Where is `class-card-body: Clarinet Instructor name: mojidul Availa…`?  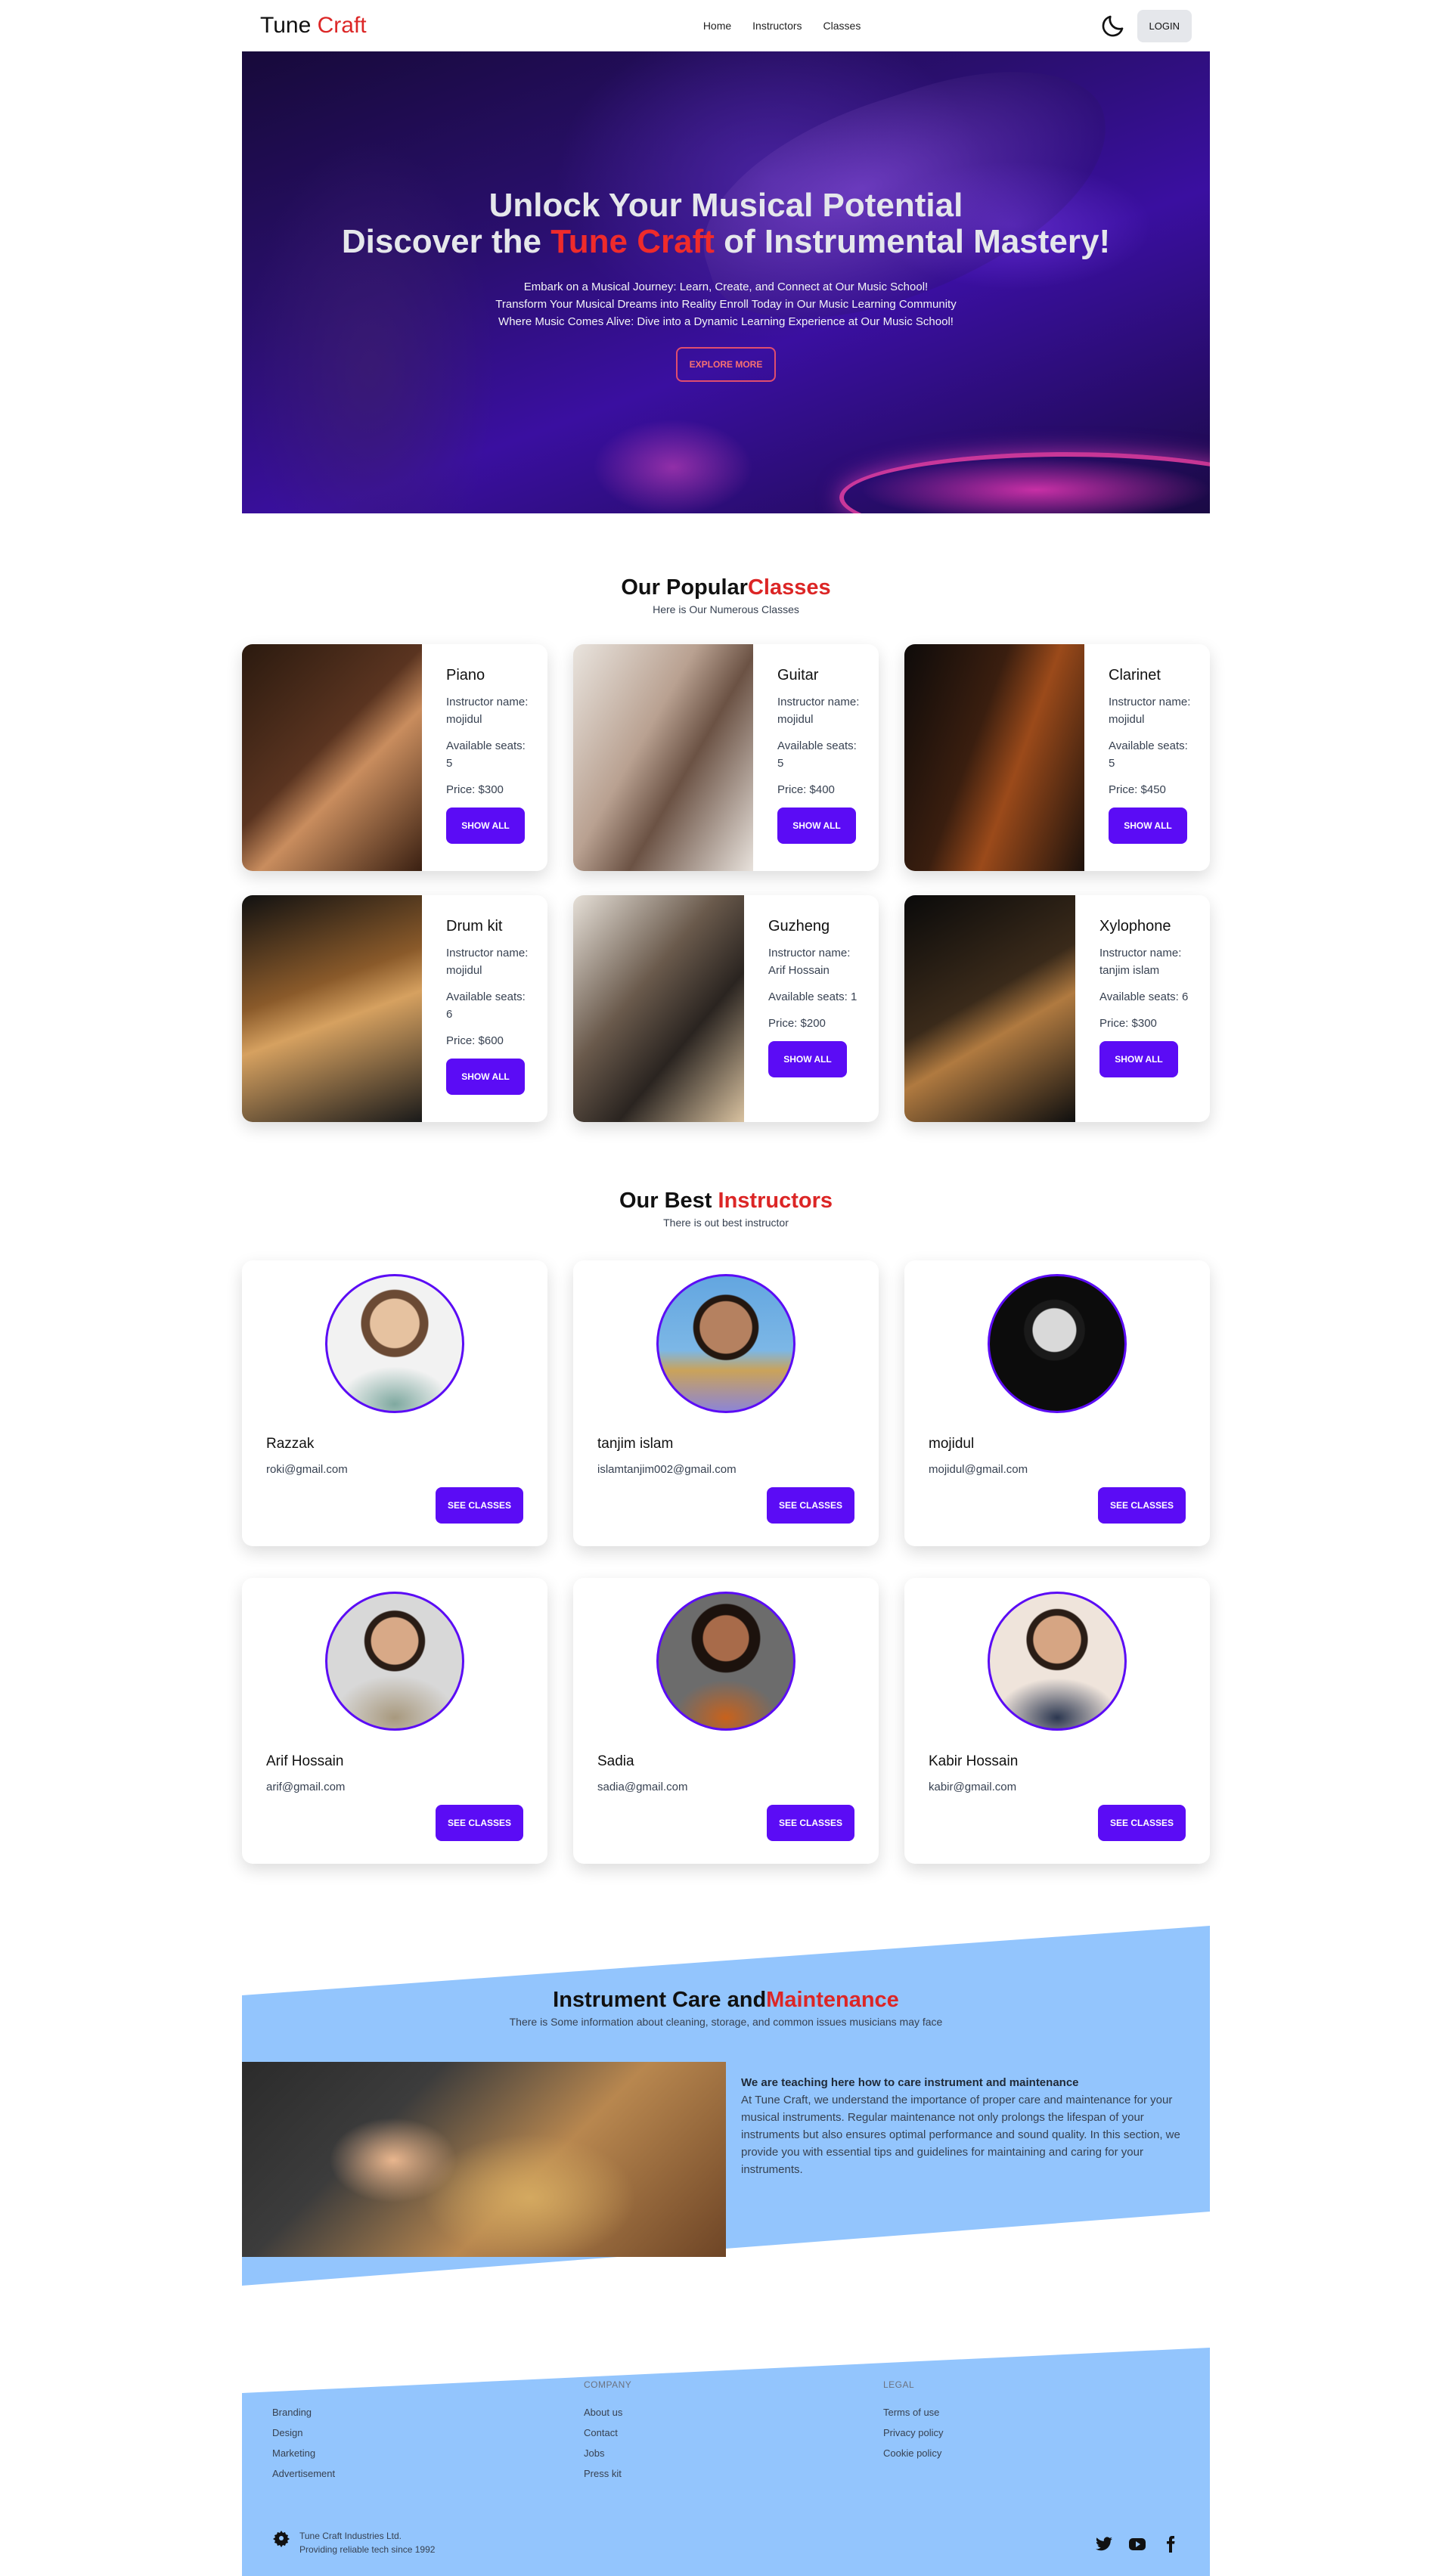 class-card-body: Clarinet Instructor name: mojidul Availa… is located at coordinates (1147, 757).